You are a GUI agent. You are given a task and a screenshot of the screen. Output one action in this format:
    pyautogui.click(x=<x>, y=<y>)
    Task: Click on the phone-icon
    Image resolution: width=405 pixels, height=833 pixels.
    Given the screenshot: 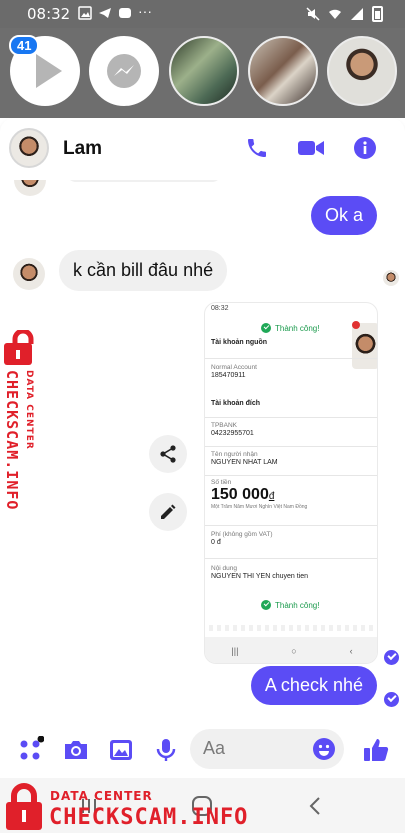 What is the action you would take?
    pyautogui.click(x=257, y=148)
    